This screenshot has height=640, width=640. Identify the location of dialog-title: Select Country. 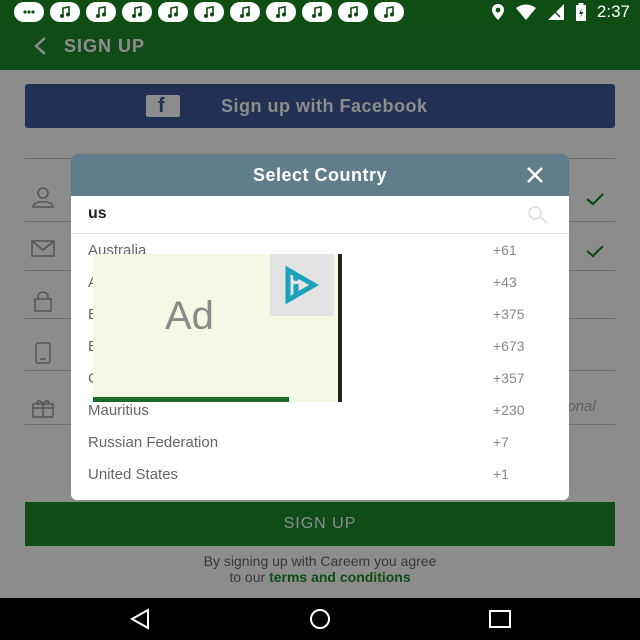
(320, 175).